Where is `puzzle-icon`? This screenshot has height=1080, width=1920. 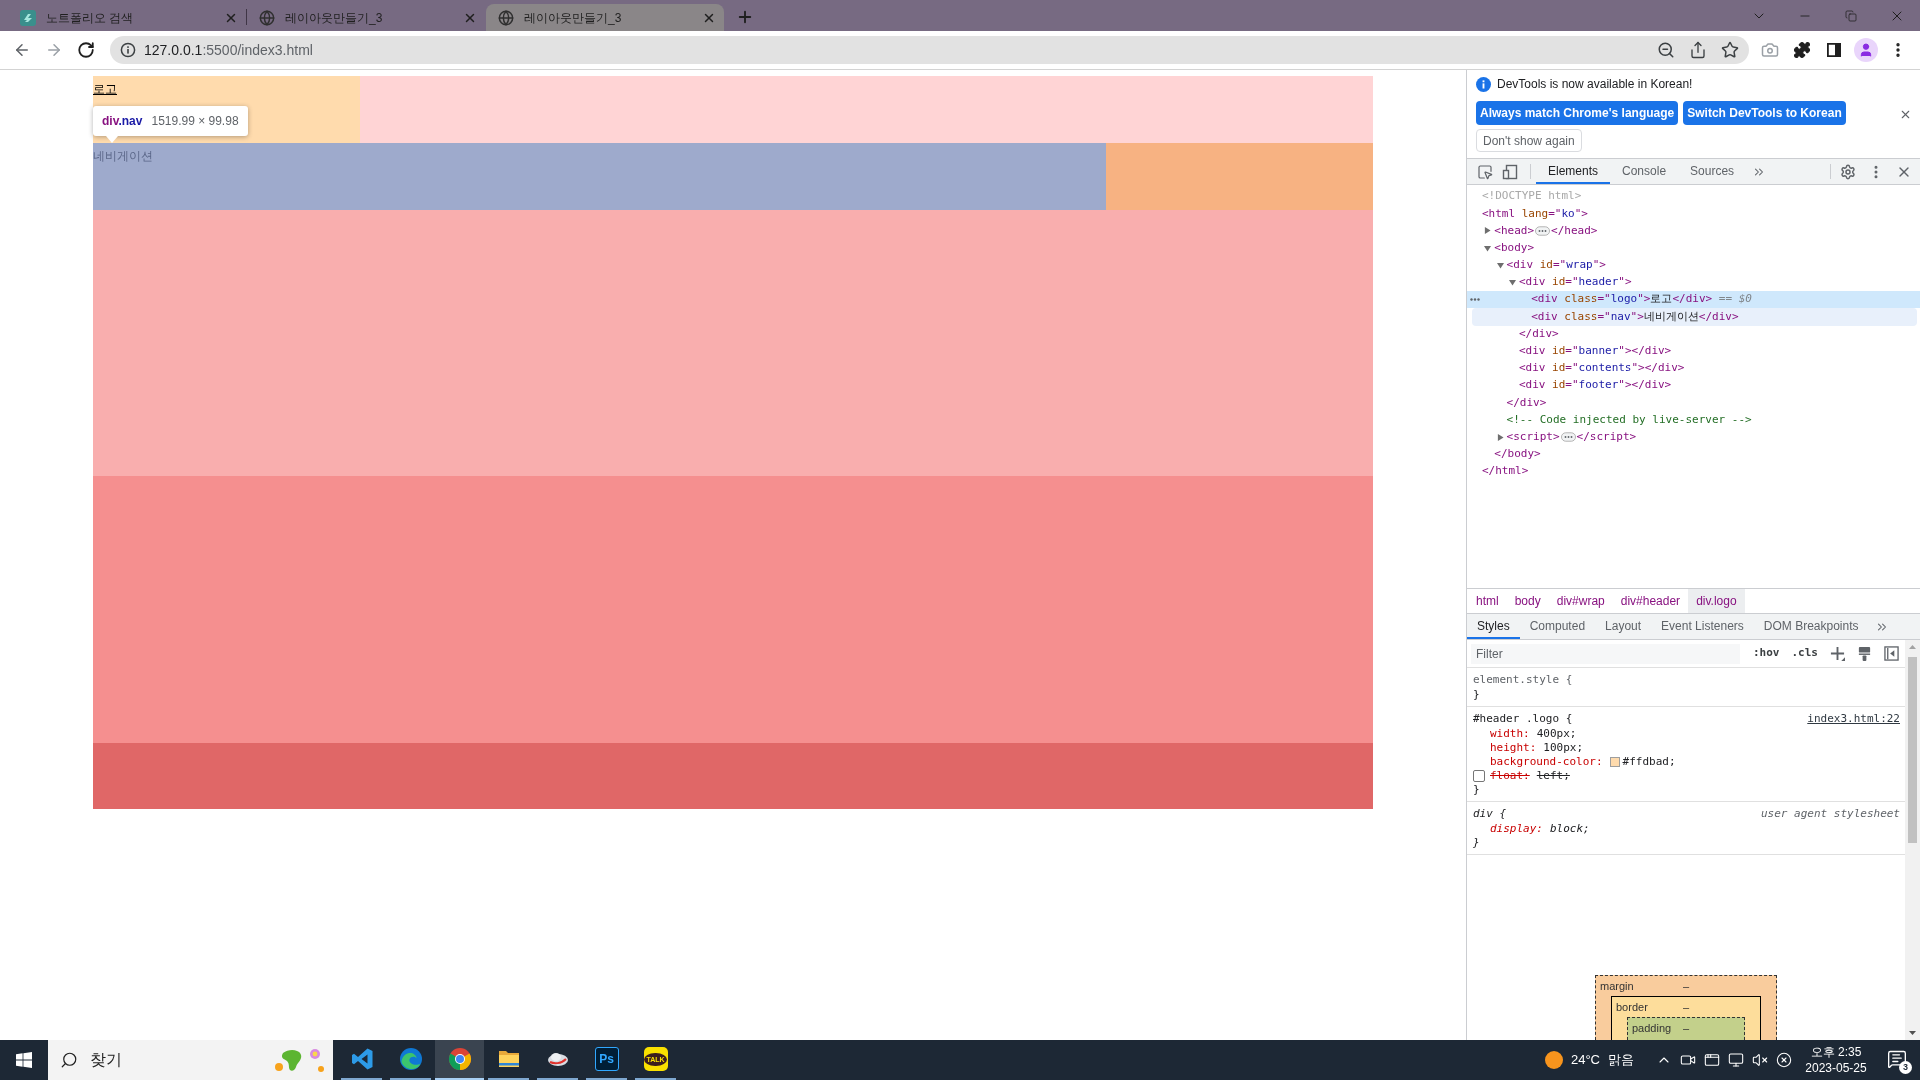
puzzle-icon is located at coordinates (1802, 50).